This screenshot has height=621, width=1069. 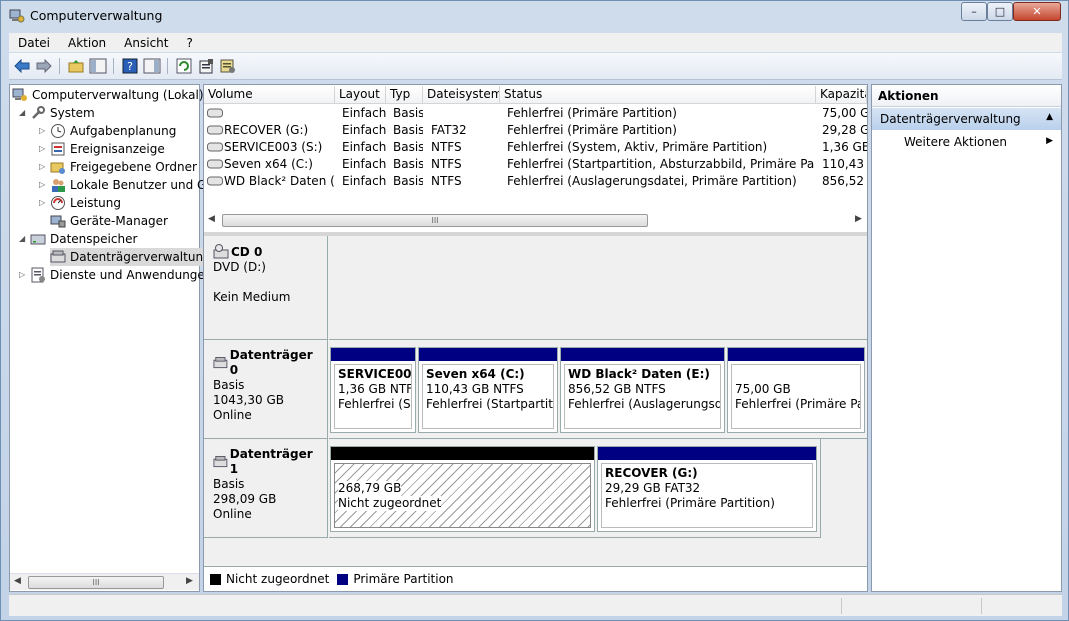 What do you see at coordinates (375, 374) in the screenshot?
I see `partition-name: SERVICE003` at bounding box center [375, 374].